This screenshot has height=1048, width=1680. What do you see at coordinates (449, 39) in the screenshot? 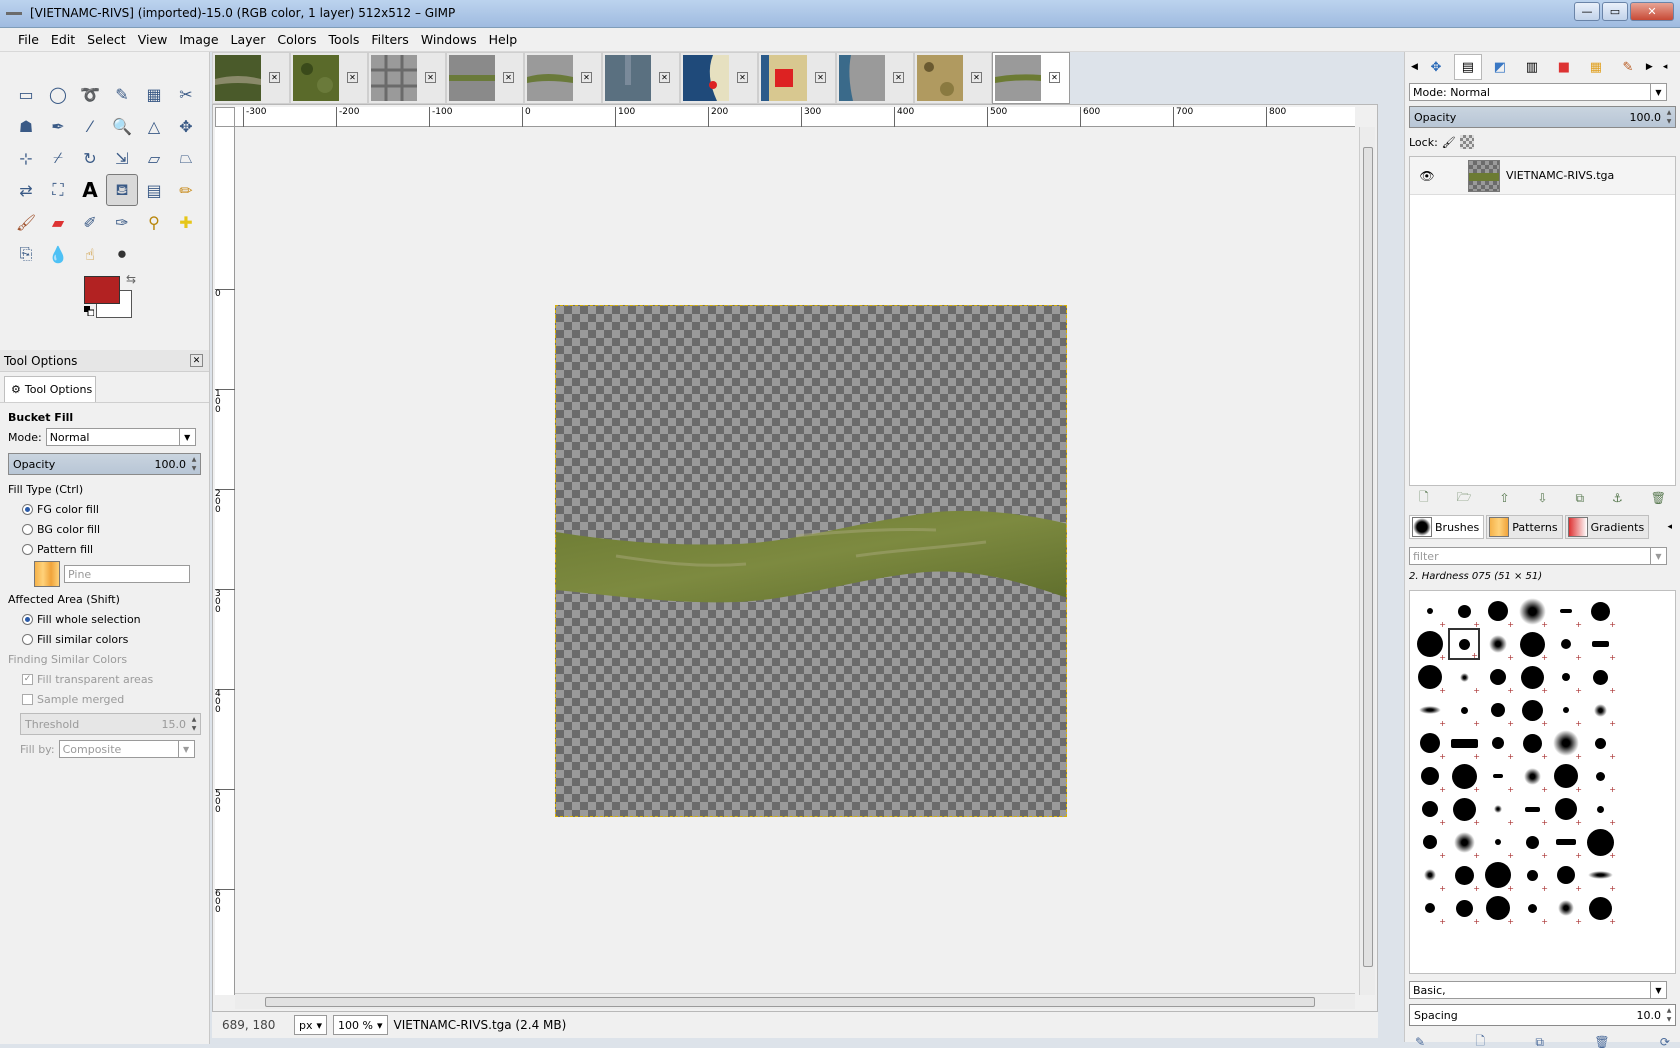
I see `menu-windows: Windows` at bounding box center [449, 39].